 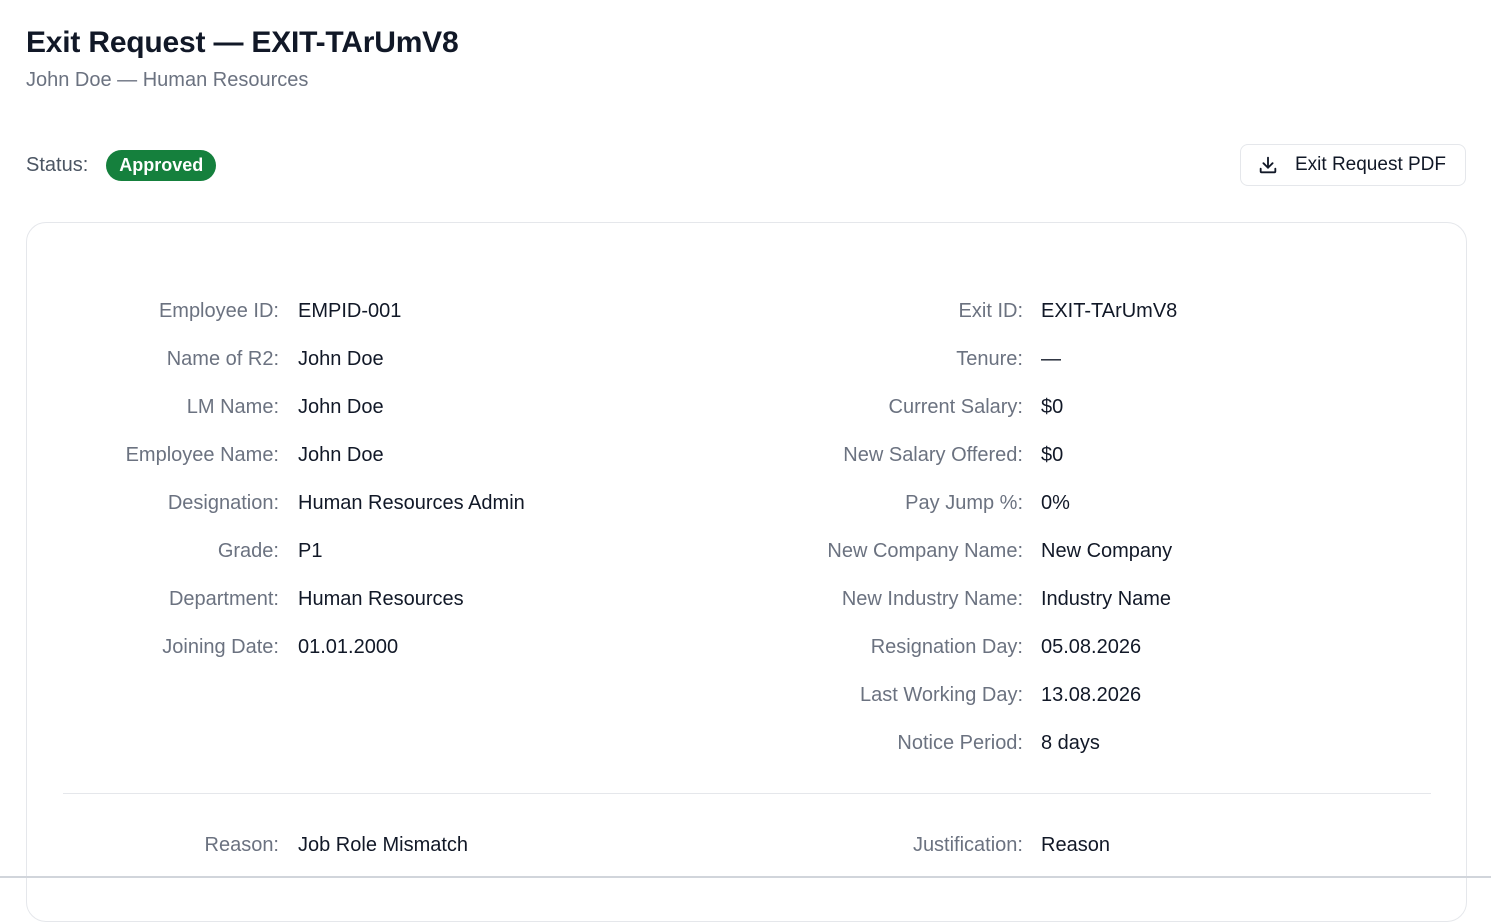 I want to click on field-new-salary-offered: New Salary Offered: $0, so click(x=747, y=455).